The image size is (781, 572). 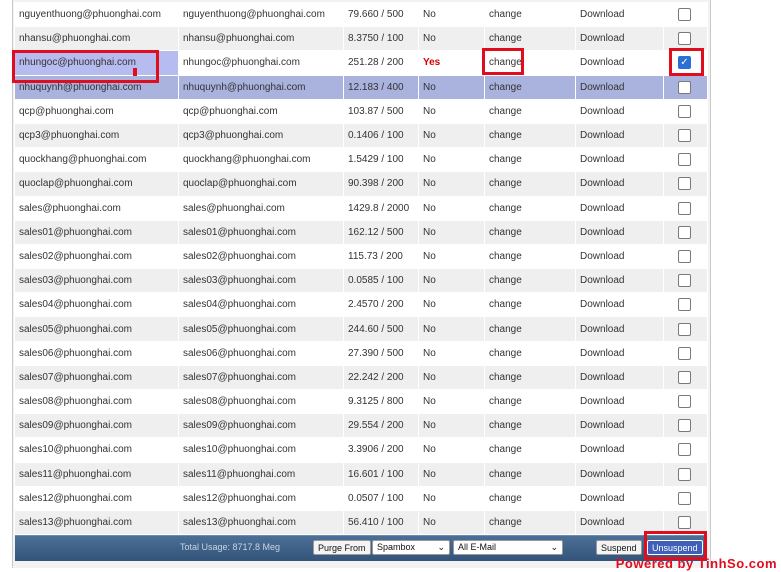 I want to click on account-login: sales04@phuonghai.com, so click(x=261, y=305).